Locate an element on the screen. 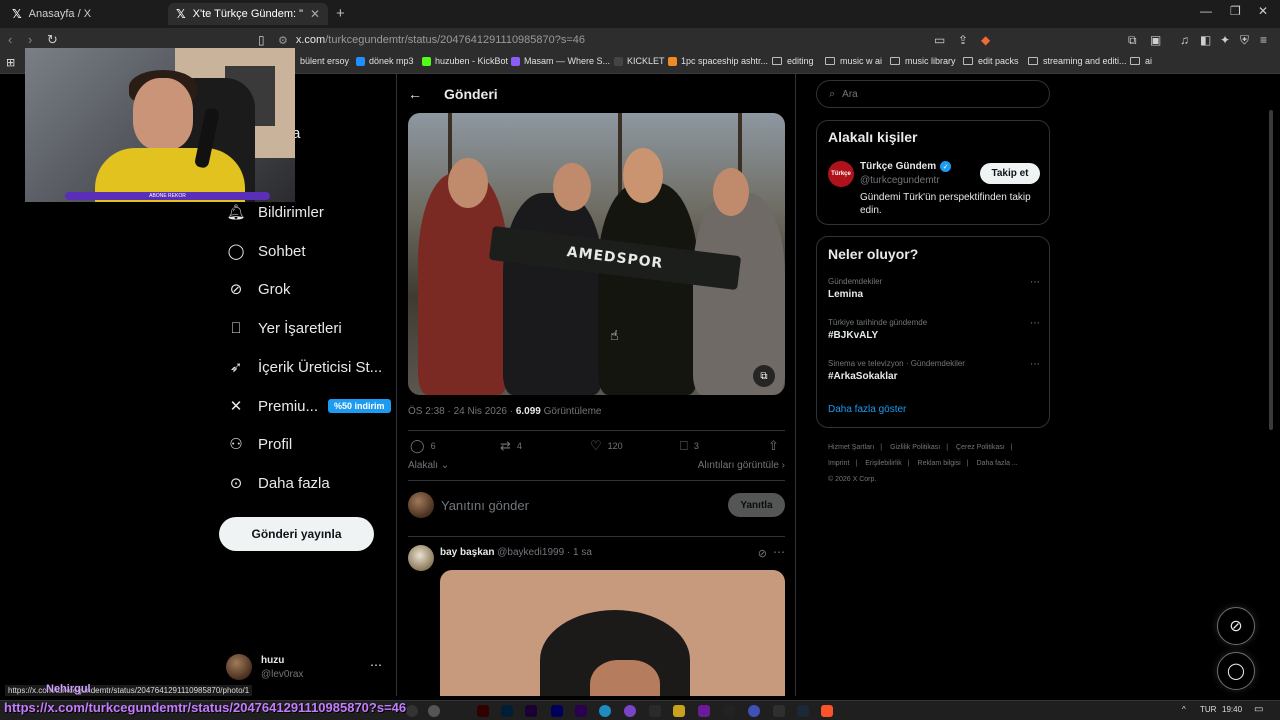 The image size is (1280, 720). search-box: ⌕ is located at coordinates (933, 94).